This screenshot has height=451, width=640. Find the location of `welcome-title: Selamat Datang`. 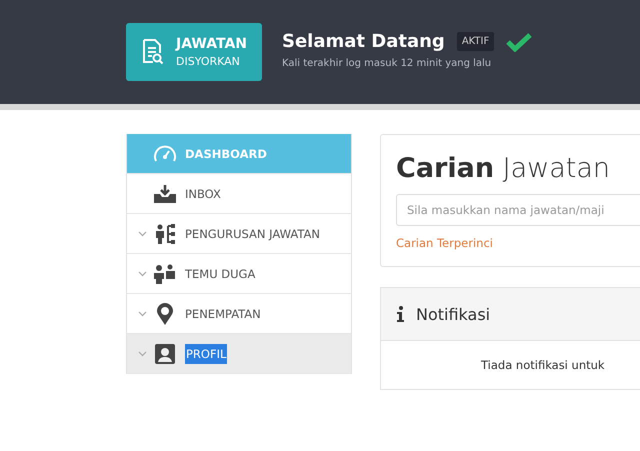

welcome-title: Selamat Datang is located at coordinates (363, 41).